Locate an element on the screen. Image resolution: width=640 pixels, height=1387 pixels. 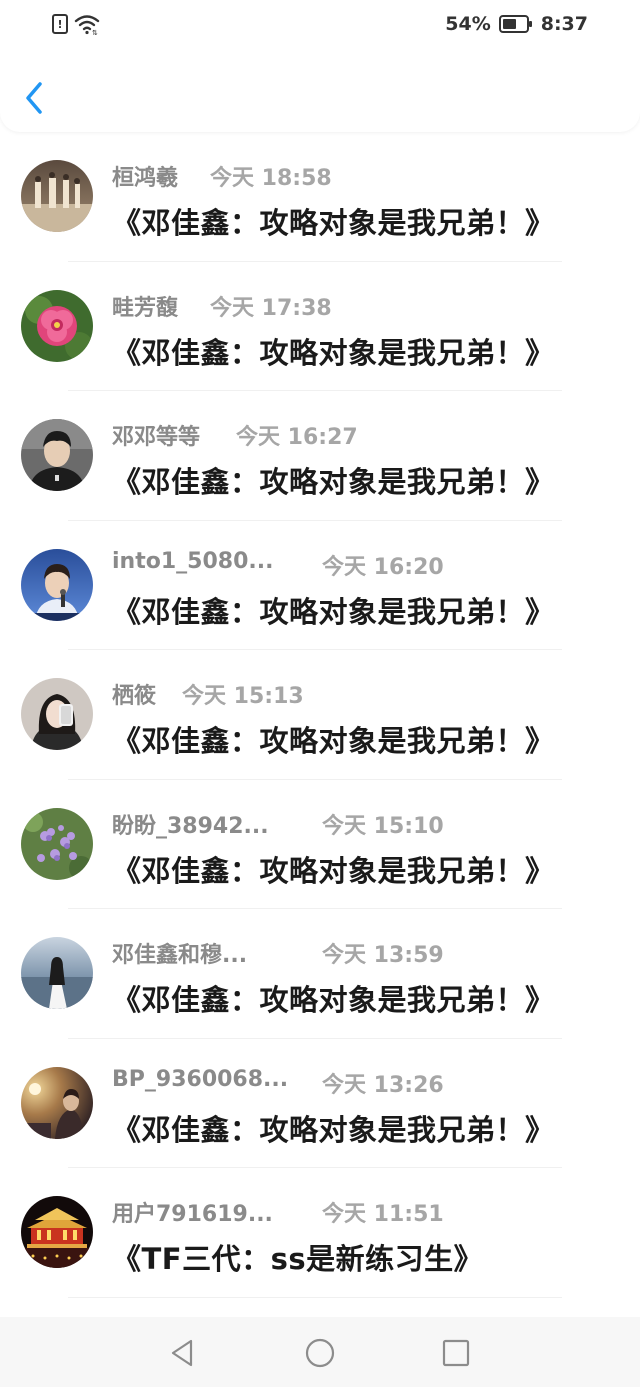
message-row: 邓佳鑫和穆... 今天 13:59 《邓佳鑫：攻略对象是我兄弟！》 is located at coordinates (320, 974).